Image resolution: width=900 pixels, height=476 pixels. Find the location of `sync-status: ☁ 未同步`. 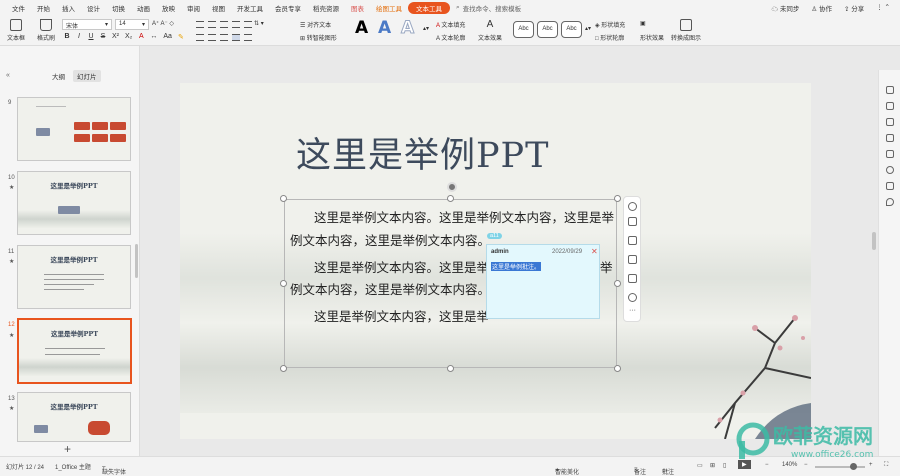

sync-status: ☁ 未同步 is located at coordinates (786, 8).